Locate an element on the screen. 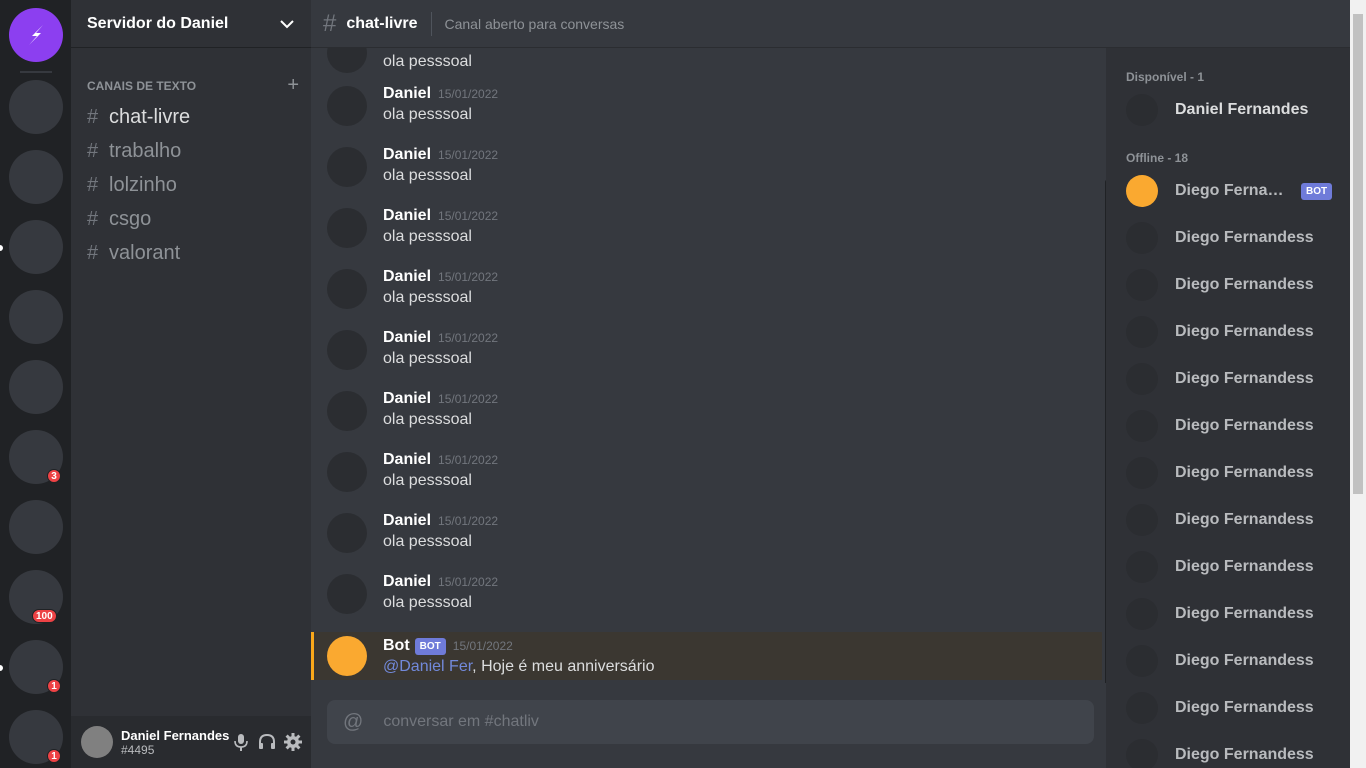  member-item: Daniel Fernandes is located at coordinates (1236, 110).